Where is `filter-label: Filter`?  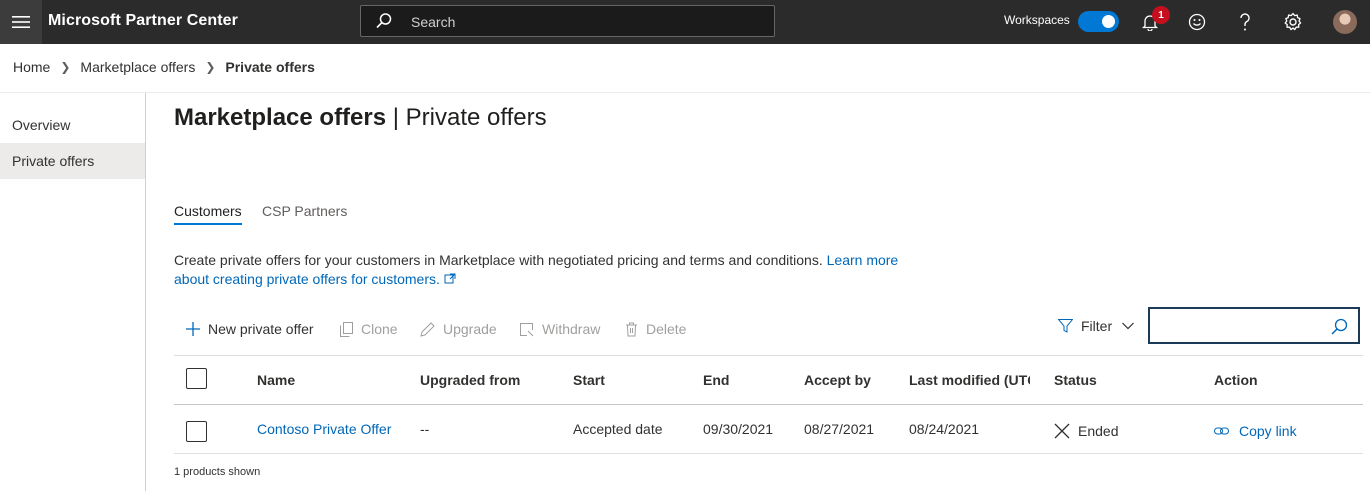 filter-label: Filter is located at coordinates (1097, 326).